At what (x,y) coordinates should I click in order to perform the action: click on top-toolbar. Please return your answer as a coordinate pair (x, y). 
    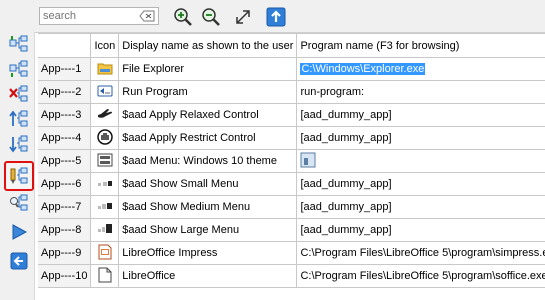
    Looking at the image, I should click on (289, 16).